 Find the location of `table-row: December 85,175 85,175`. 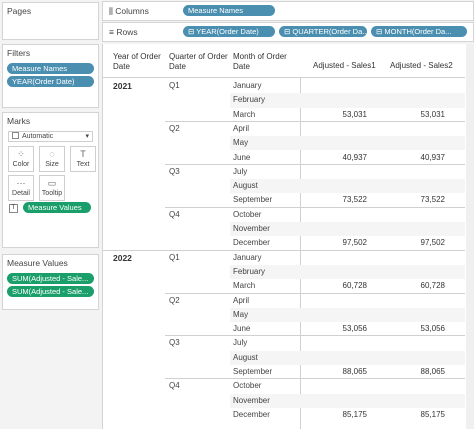

table-row: December 85,175 85,175 is located at coordinates (284, 415).